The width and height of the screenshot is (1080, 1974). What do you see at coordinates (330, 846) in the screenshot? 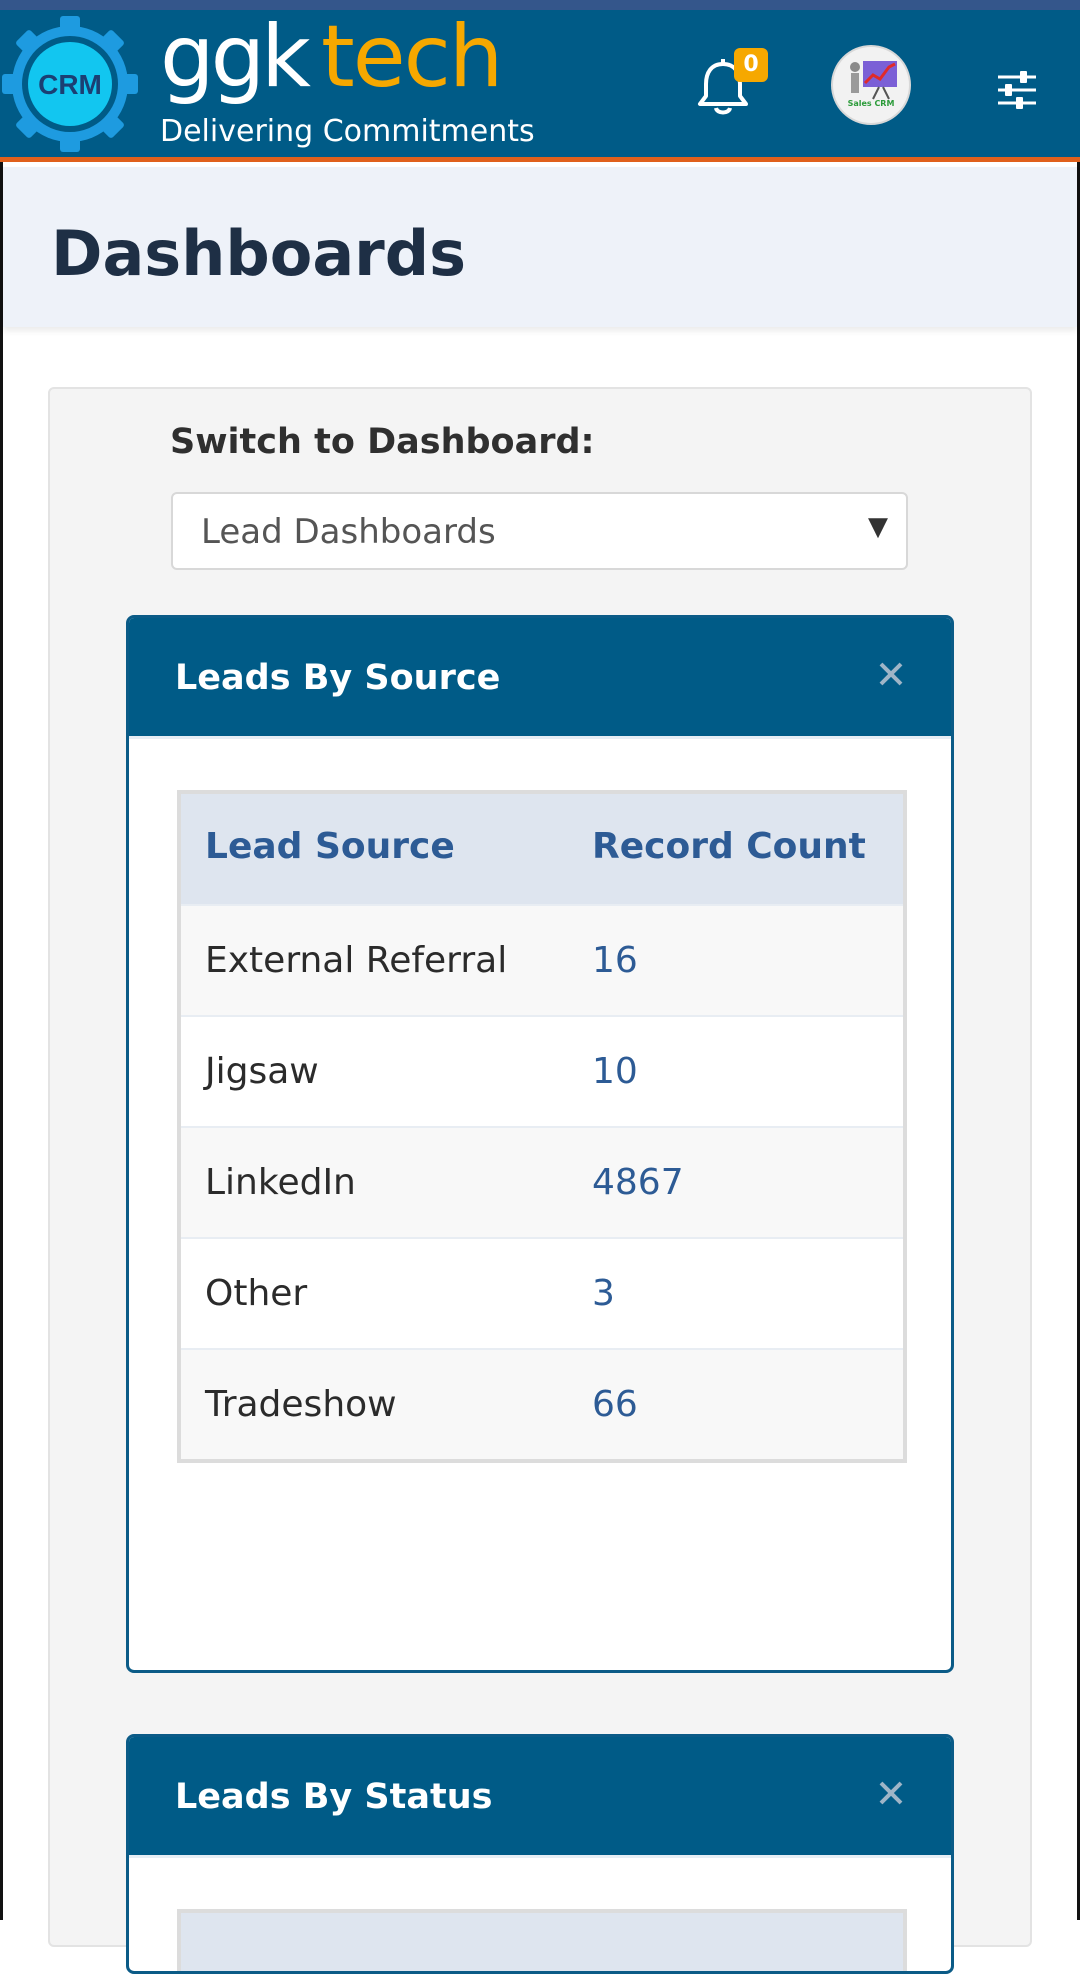
I see `column-header-lead-source: Lead Source` at bounding box center [330, 846].